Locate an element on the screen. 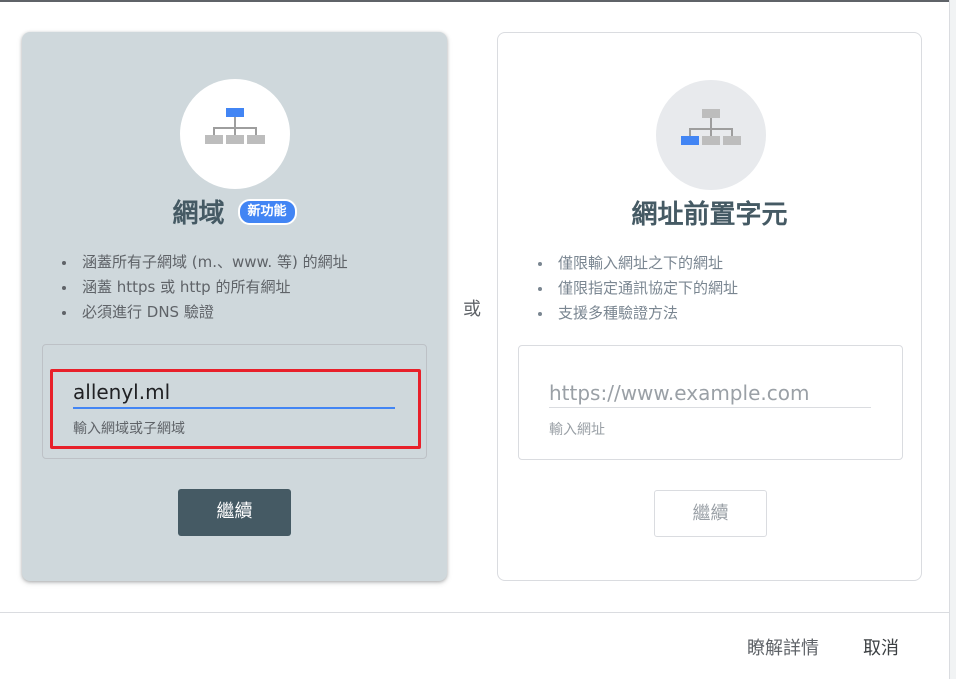 The width and height of the screenshot is (956, 679). footer-divider is located at coordinates (475, 612).